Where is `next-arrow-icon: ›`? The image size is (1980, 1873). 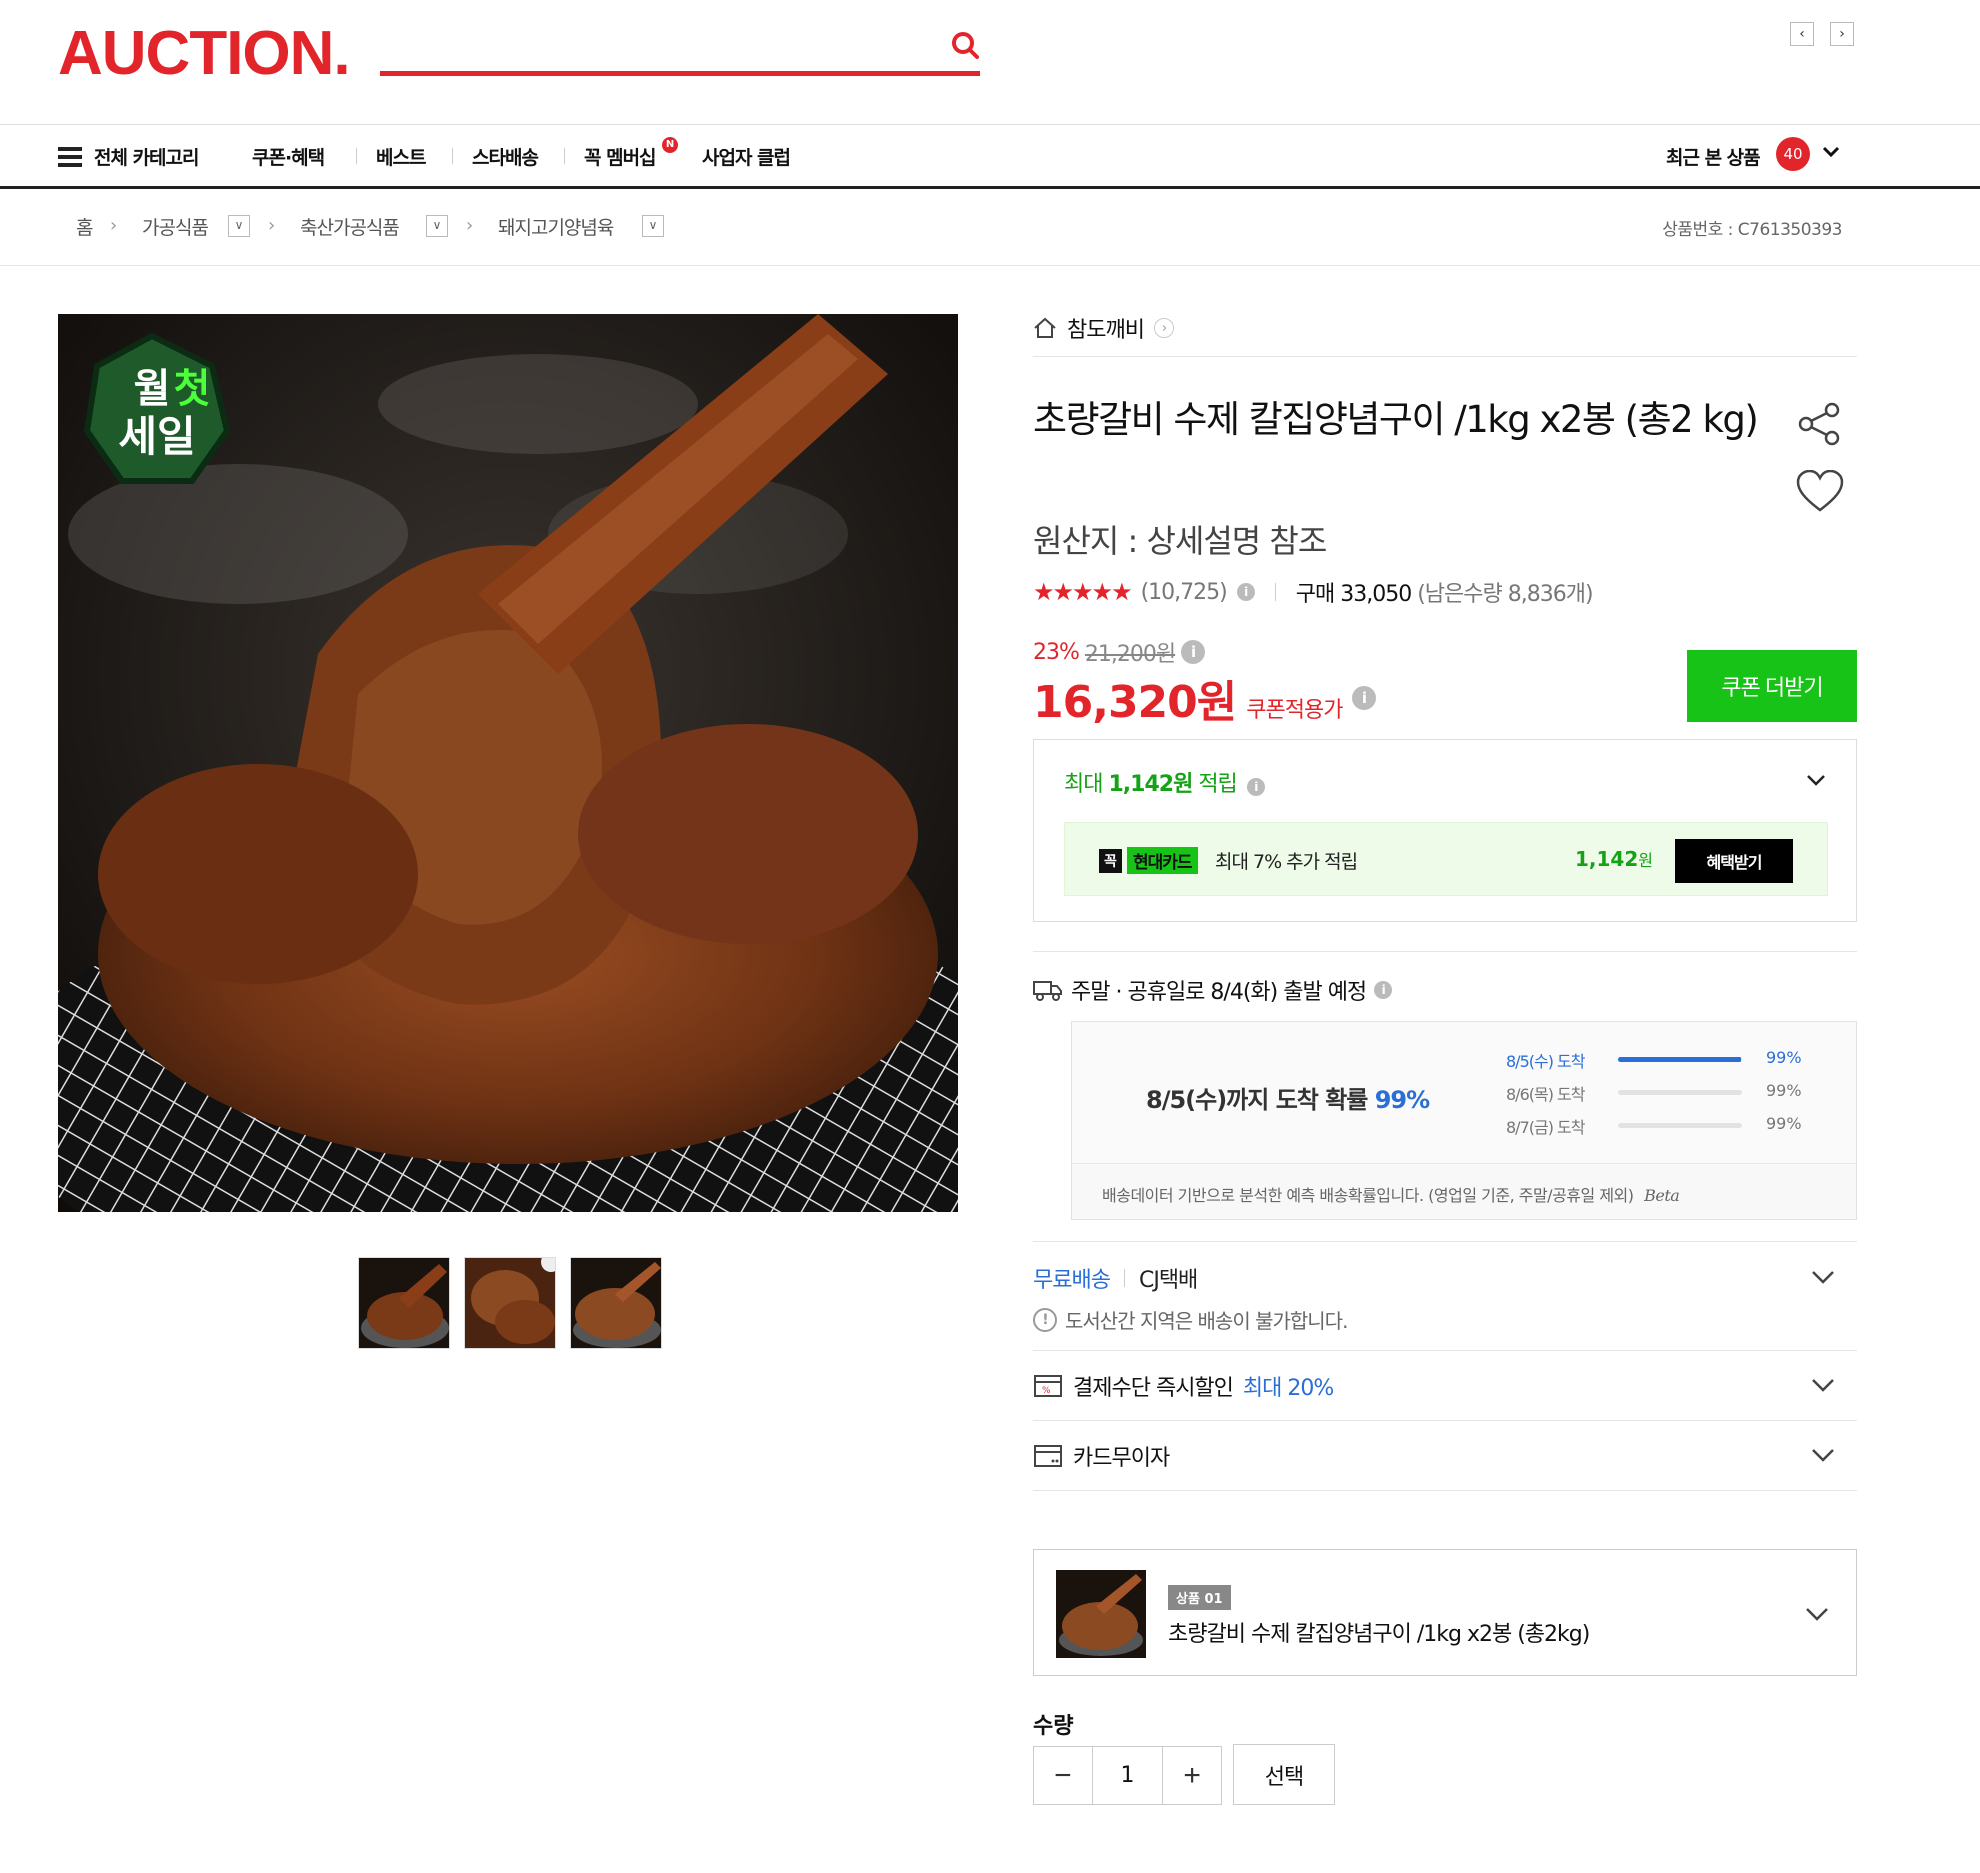
next-arrow-icon: › is located at coordinates (1842, 34).